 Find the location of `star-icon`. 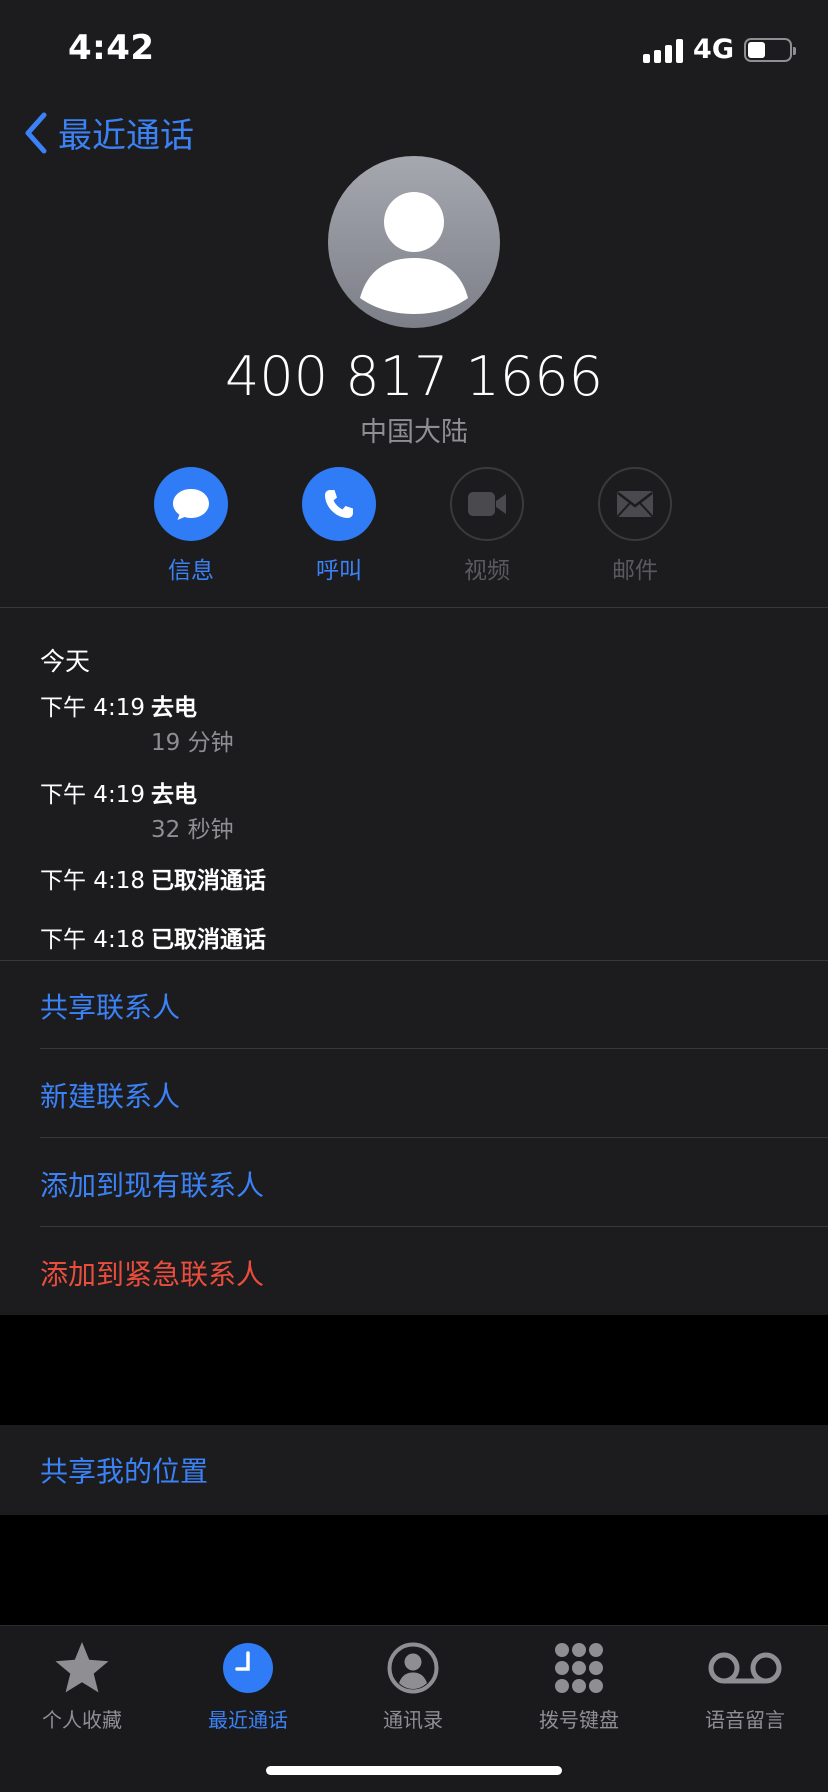

star-icon is located at coordinates (82, 1668).